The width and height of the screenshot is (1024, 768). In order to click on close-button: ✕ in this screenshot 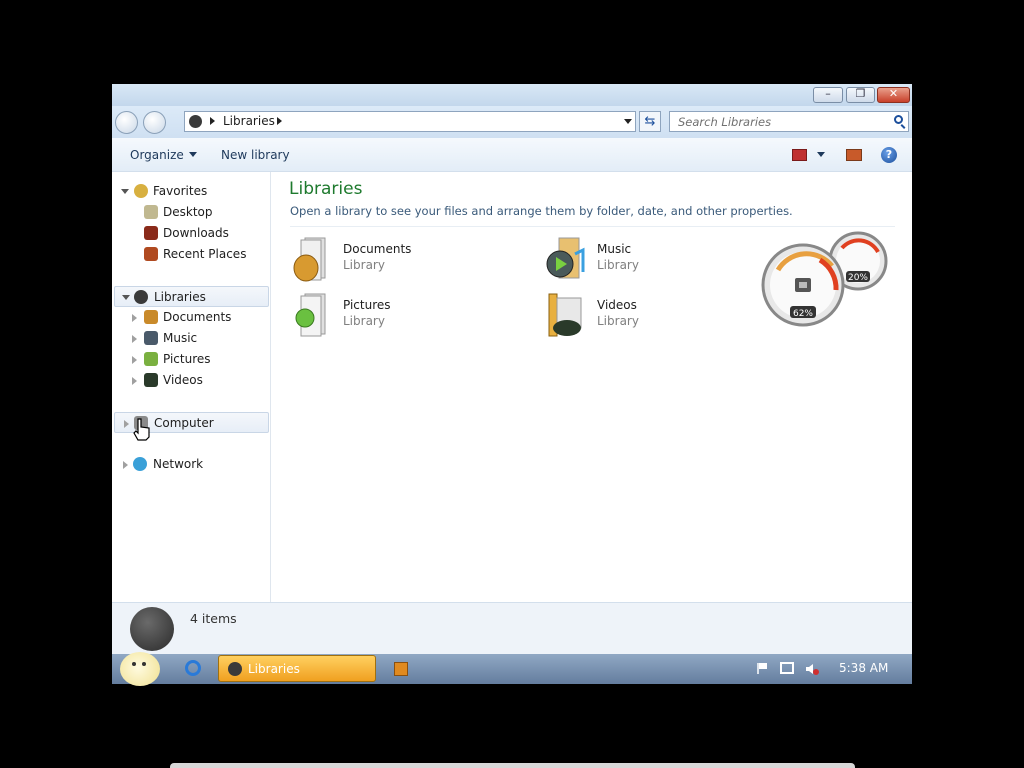, I will do `click(893, 95)`.